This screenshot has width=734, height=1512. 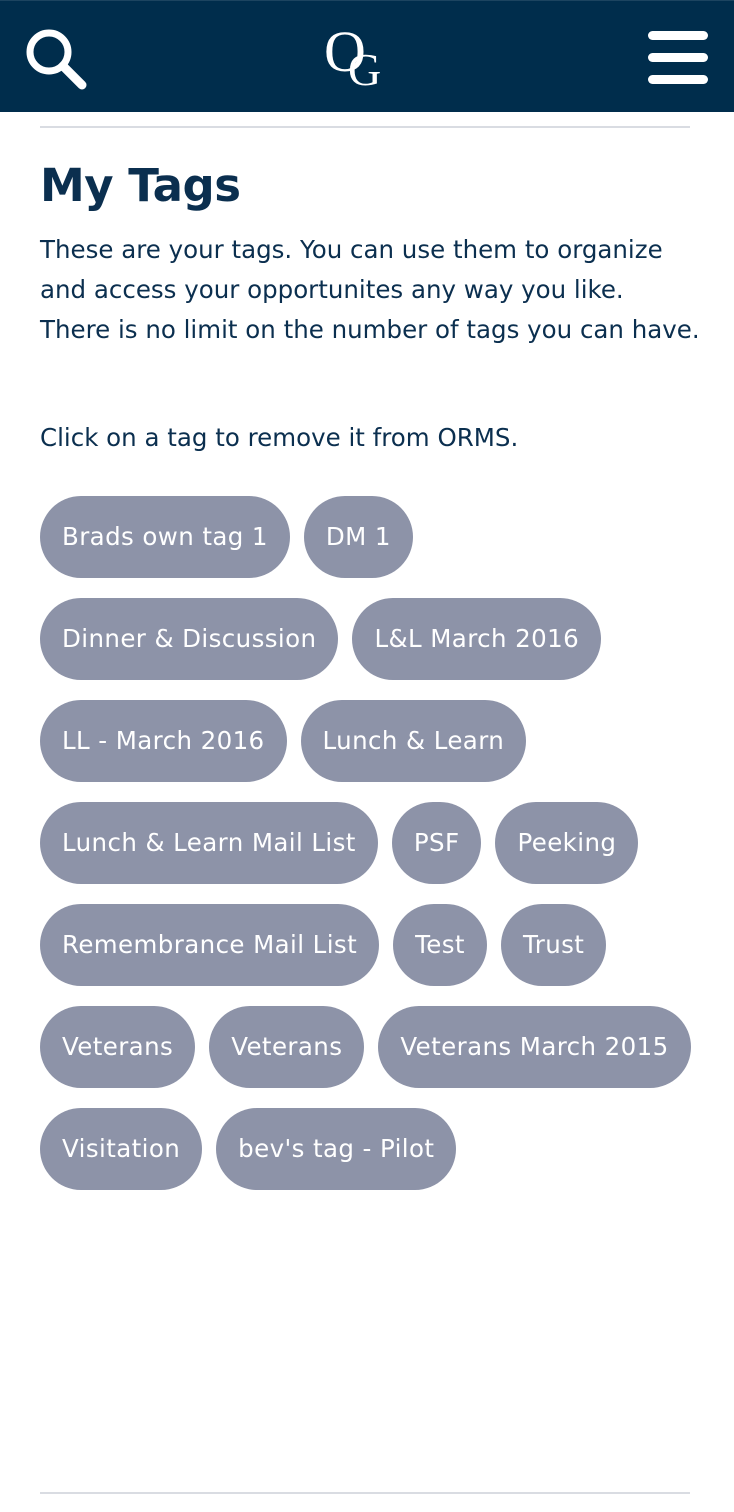 I want to click on tag-chip: Lunch & Learn, so click(x=413, y=741).